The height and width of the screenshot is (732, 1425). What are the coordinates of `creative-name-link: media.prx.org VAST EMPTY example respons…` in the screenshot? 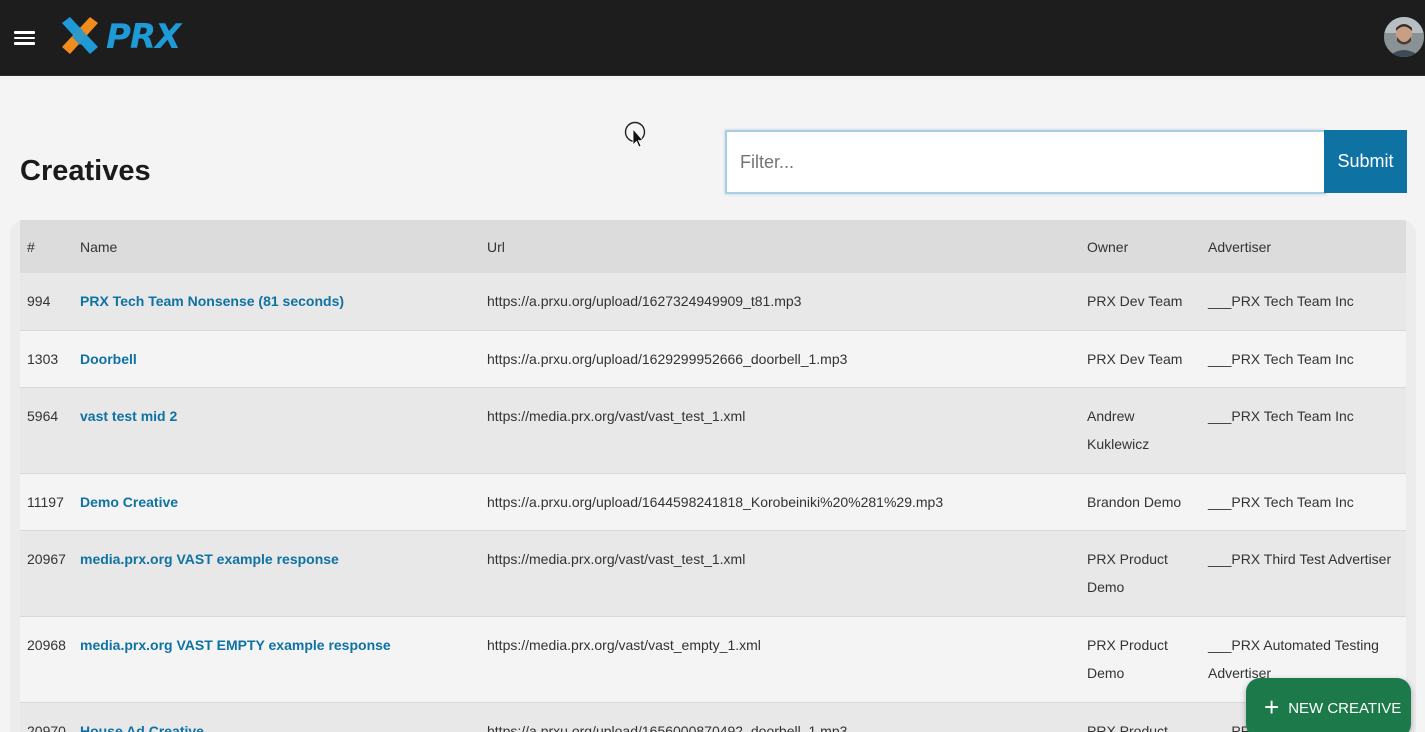 It's located at (276, 645).